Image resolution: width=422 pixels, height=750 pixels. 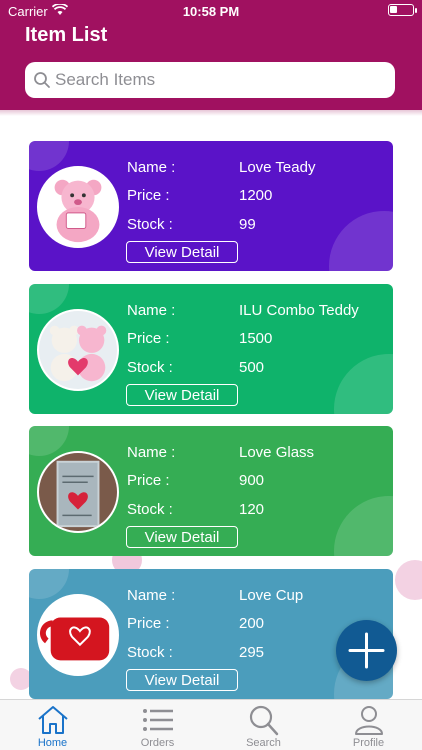 What do you see at coordinates (211, 55) in the screenshot?
I see `app-header: Carrier 10:58 PM Item List` at bounding box center [211, 55].